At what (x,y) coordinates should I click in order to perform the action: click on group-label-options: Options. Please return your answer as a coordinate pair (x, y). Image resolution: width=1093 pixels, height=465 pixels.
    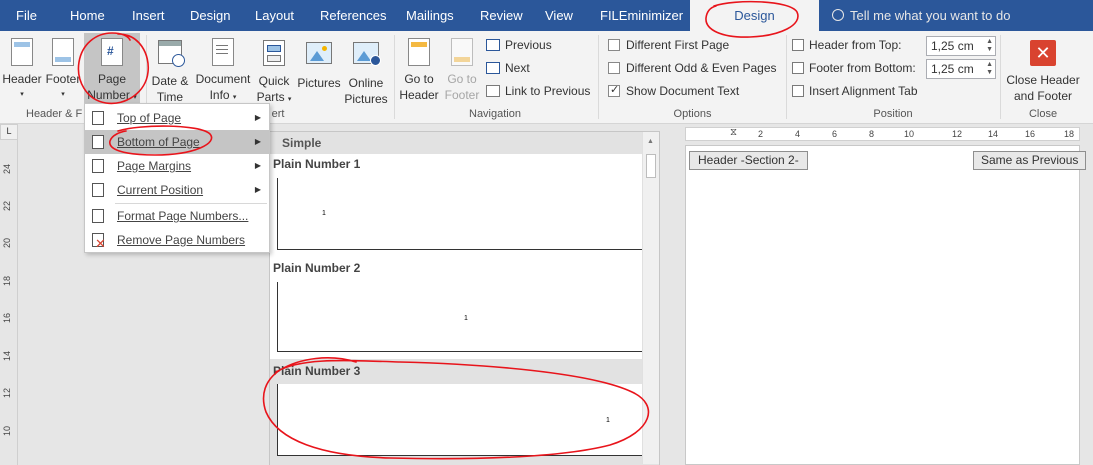
    Looking at the image, I should click on (692, 114).